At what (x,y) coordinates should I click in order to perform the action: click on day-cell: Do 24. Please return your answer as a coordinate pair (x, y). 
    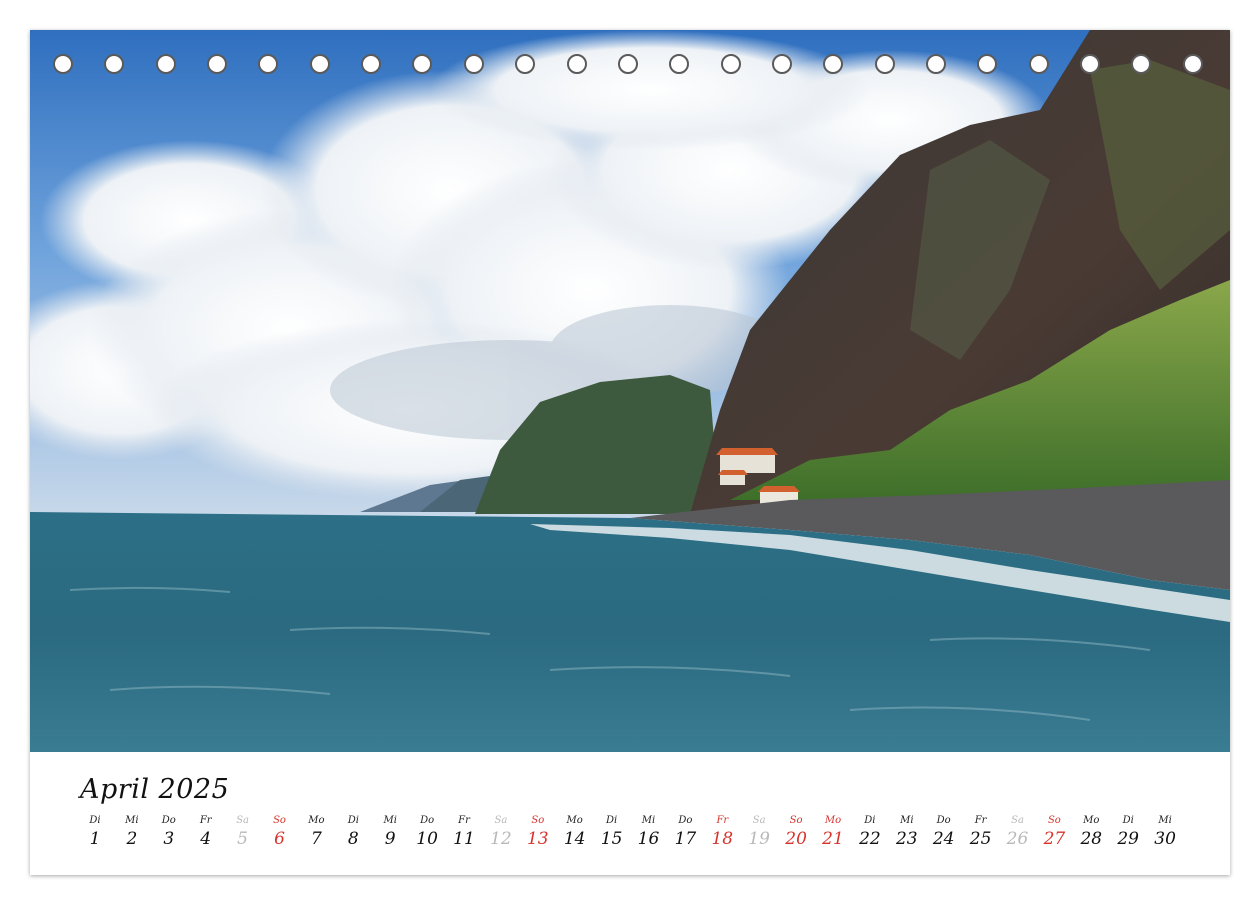
    Looking at the image, I should click on (944, 832).